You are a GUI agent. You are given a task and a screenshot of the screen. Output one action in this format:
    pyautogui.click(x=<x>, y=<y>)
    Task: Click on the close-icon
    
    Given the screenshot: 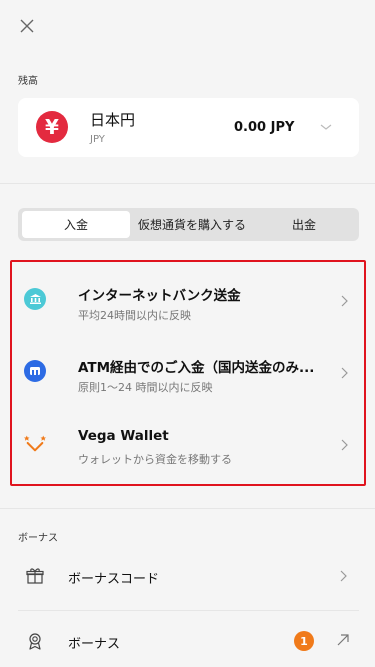 What is the action you would take?
    pyautogui.click(x=27, y=26)
    